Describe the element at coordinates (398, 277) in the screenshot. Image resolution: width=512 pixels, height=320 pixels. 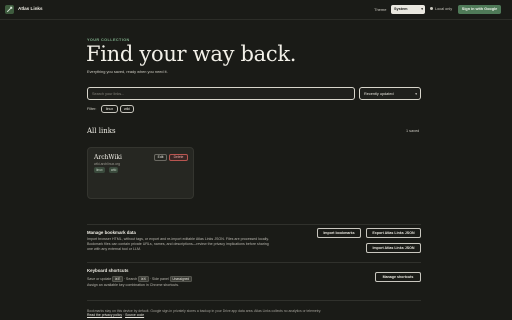
I see `manage-shortcuts-button: Manage shortcuts` at that location.